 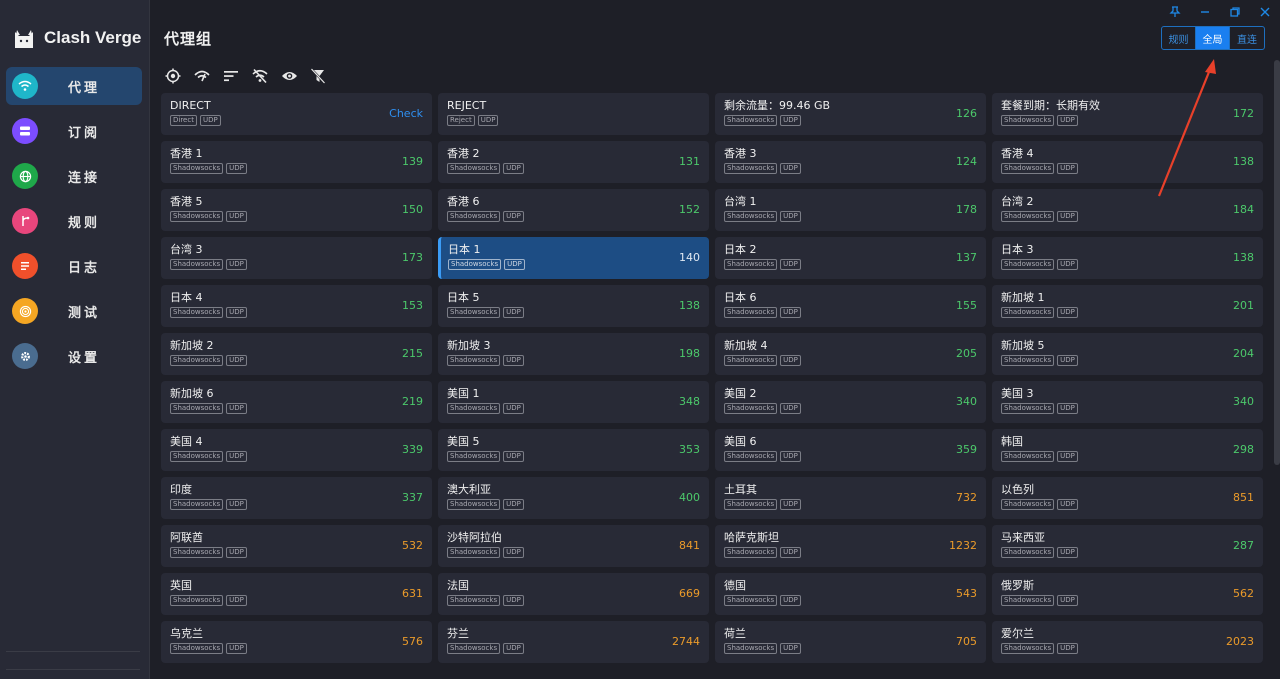 I want to click on proxy-card: 台湾 1 Shadowsocks UDP 178, so click(x=850, y=210).